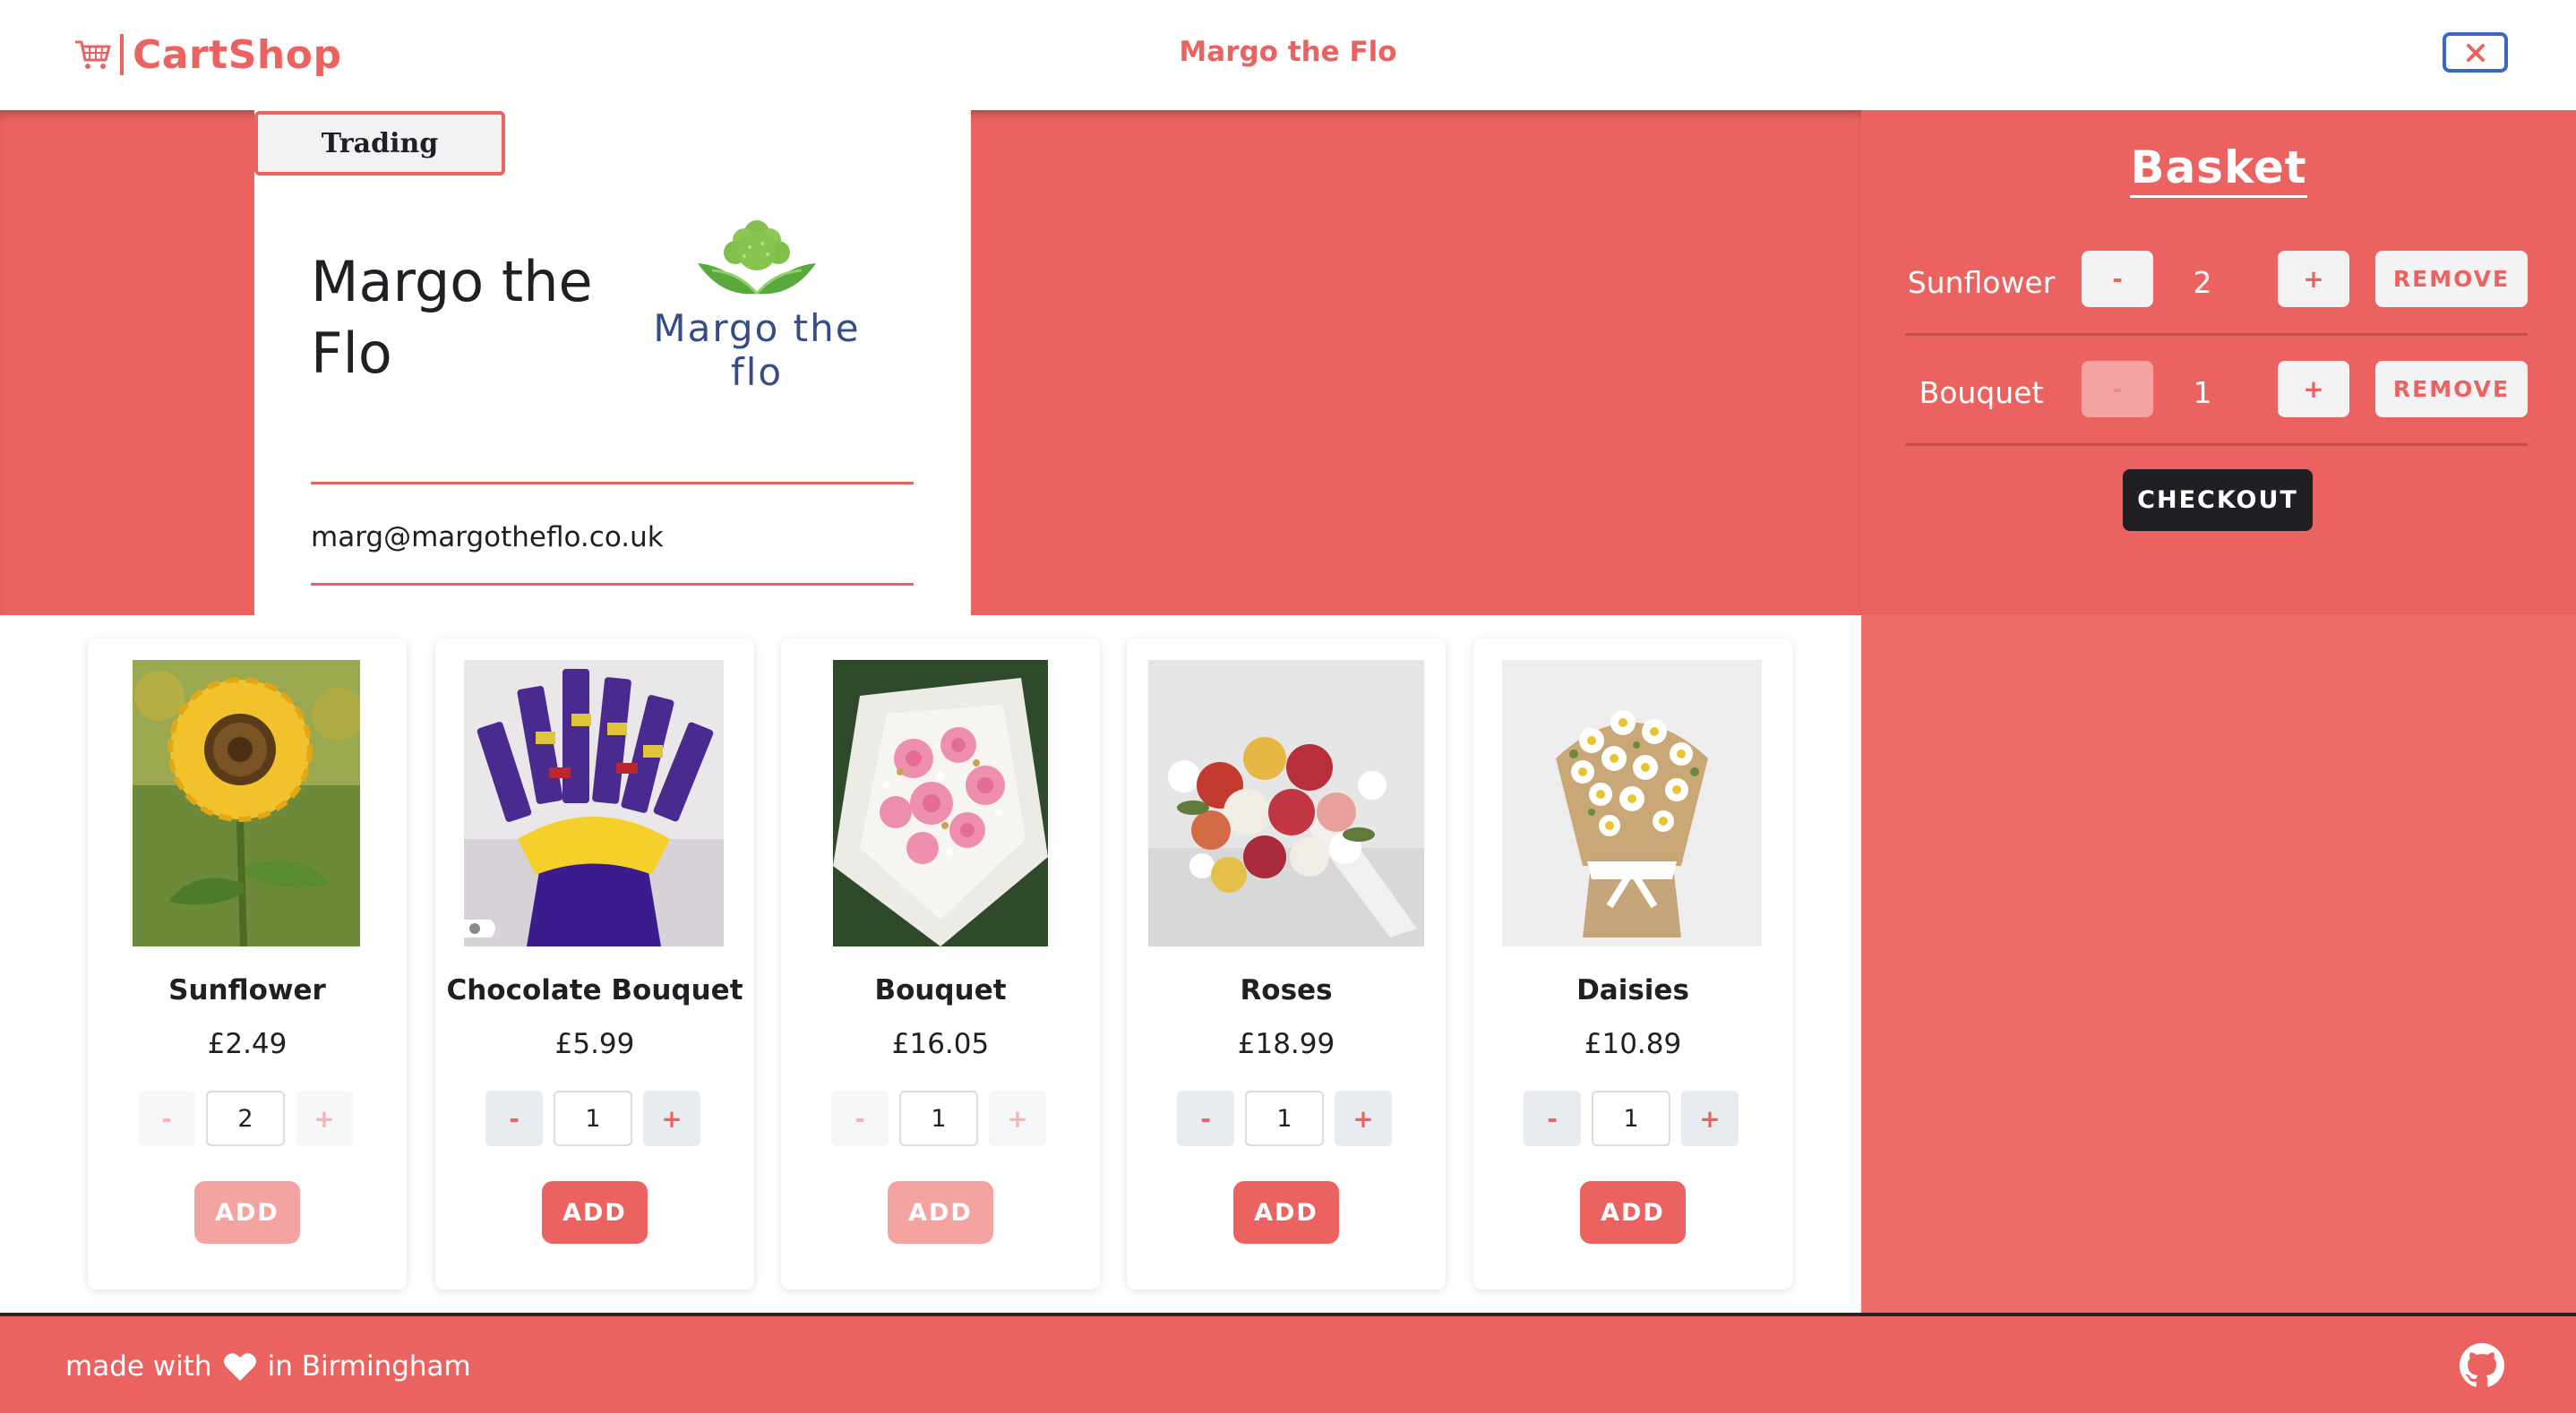 The image size is (2576, 1413). What do you see at coordinates (1632, 964) in the screenshot?
I see `product-card: Daisies £10.89 - + ADD` at bounding box center [1632, 964].